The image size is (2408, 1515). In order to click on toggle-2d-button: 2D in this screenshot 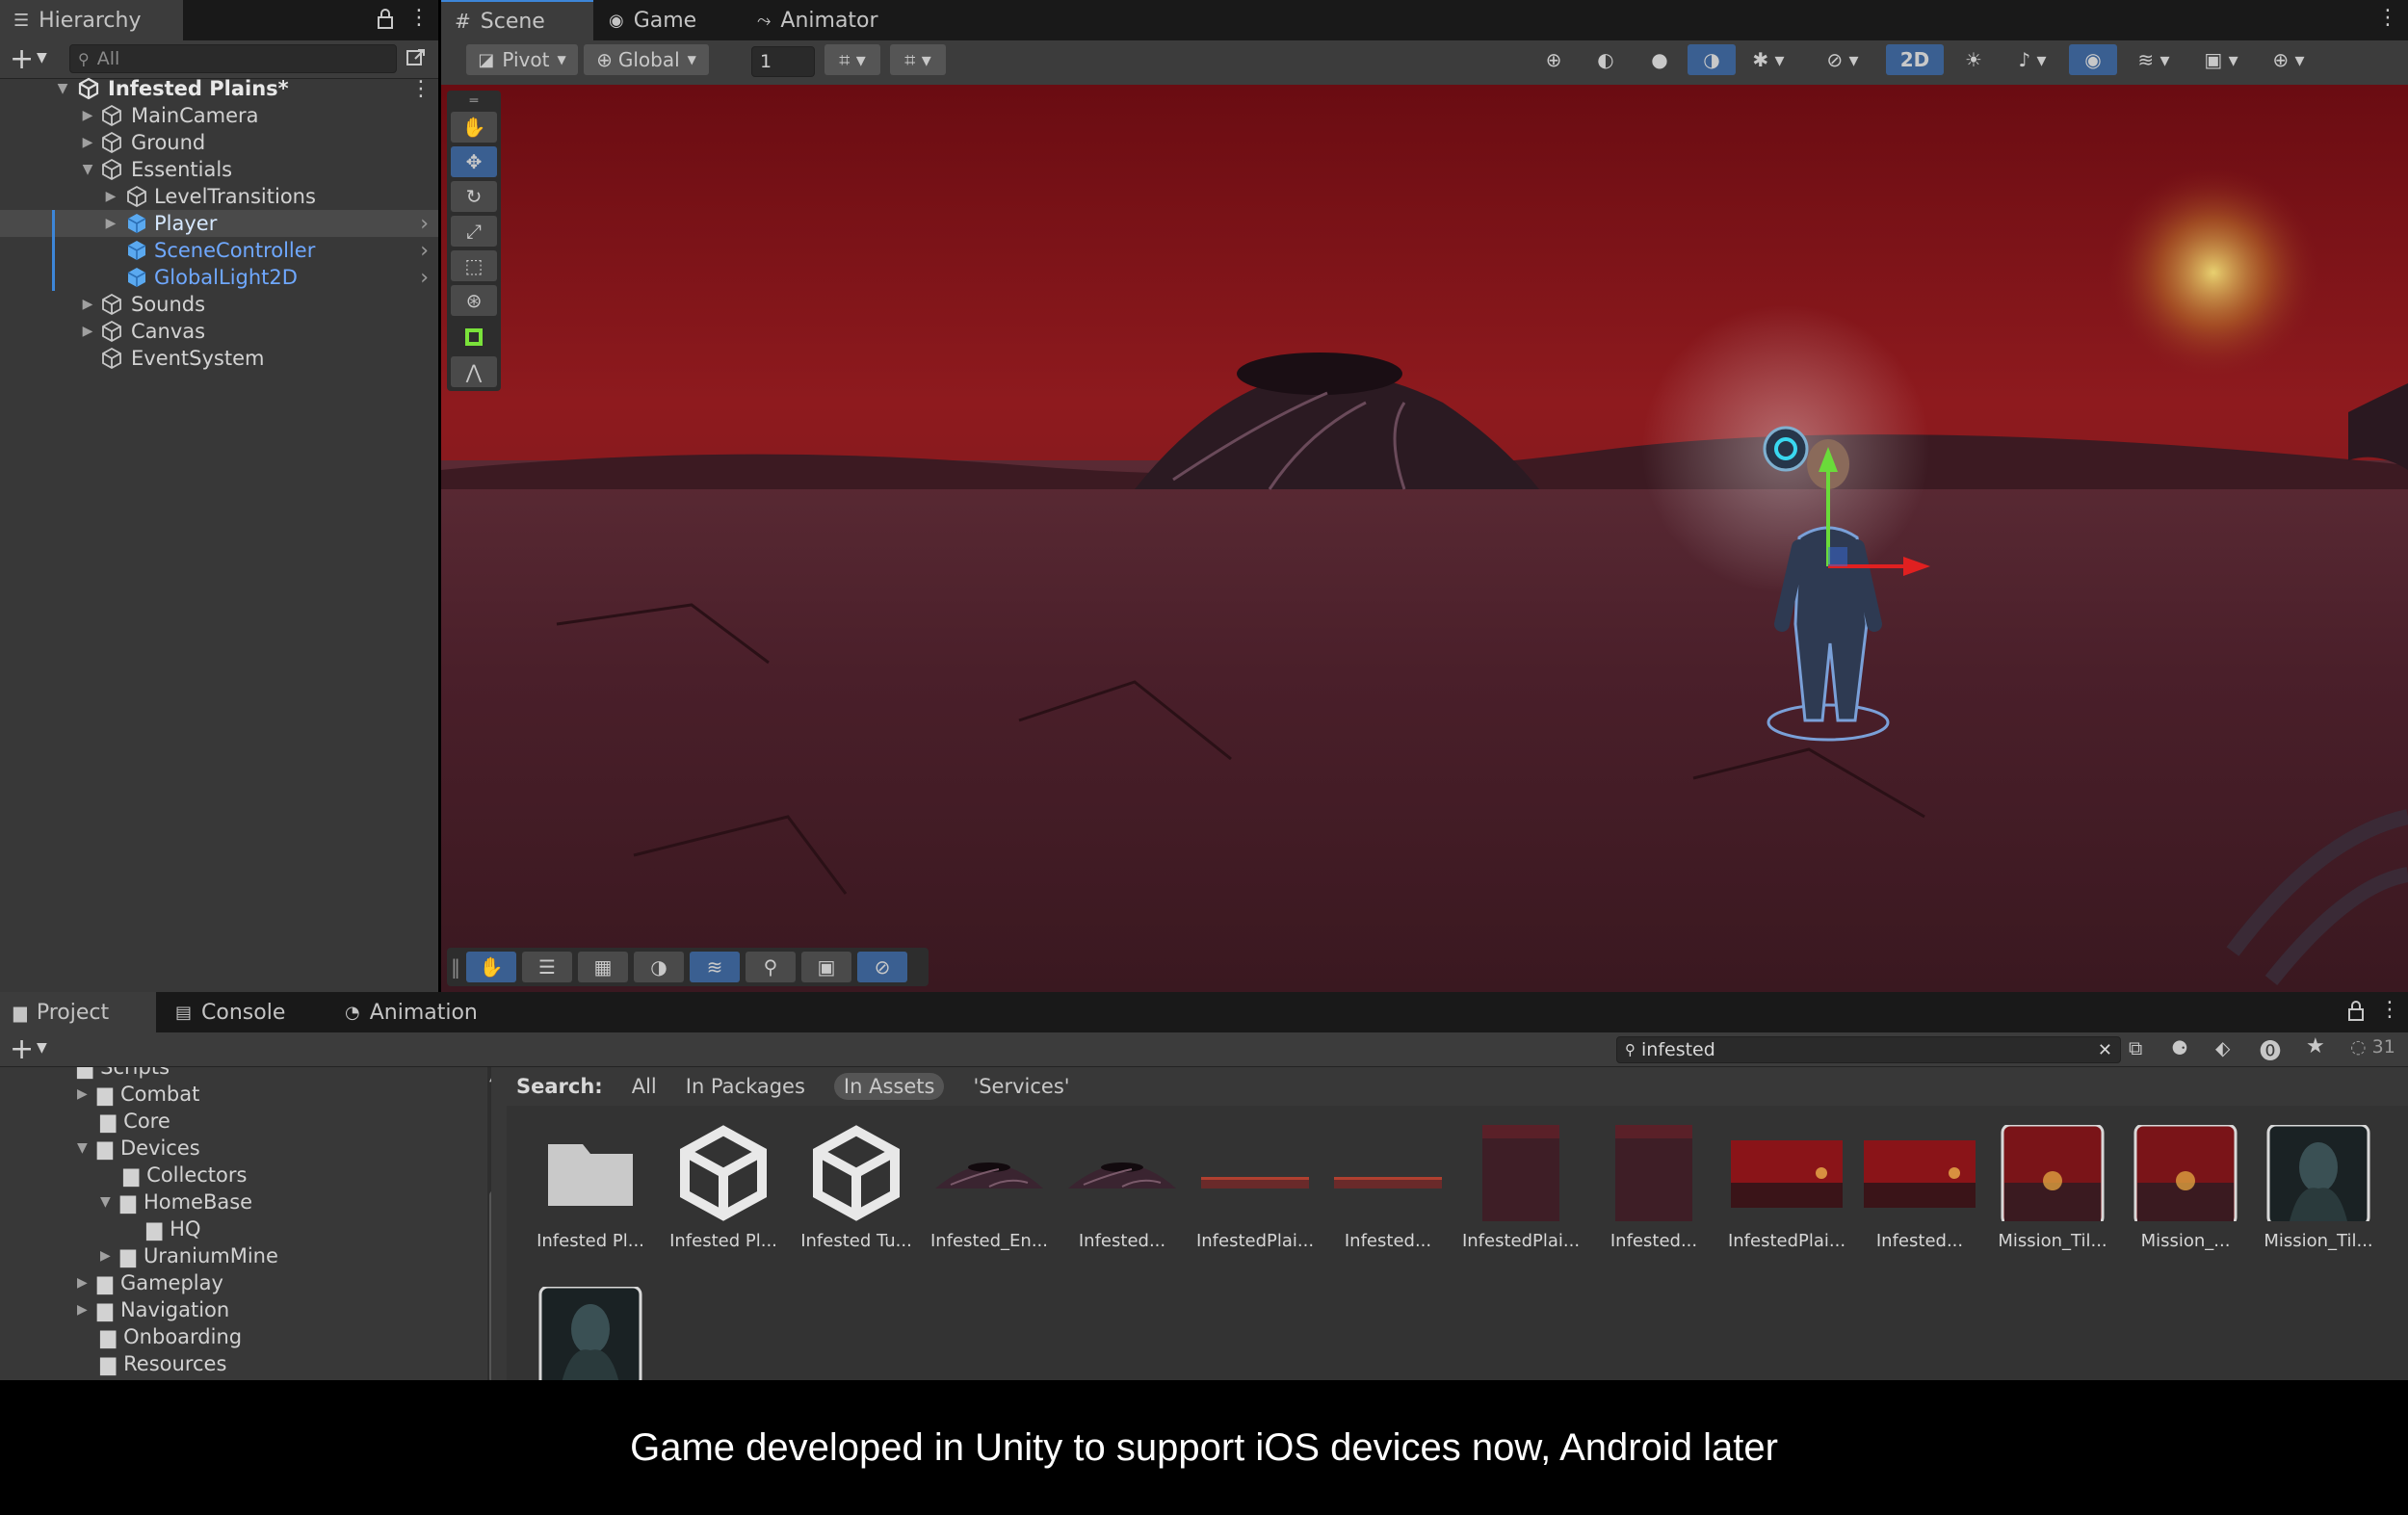, I will do `click(1915, 60)`.